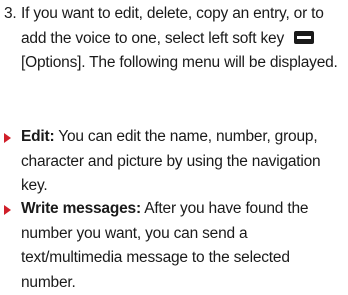 The height and width of the screenshot is (295, 348). I want to click on step-number: 3., so click(10, 13).